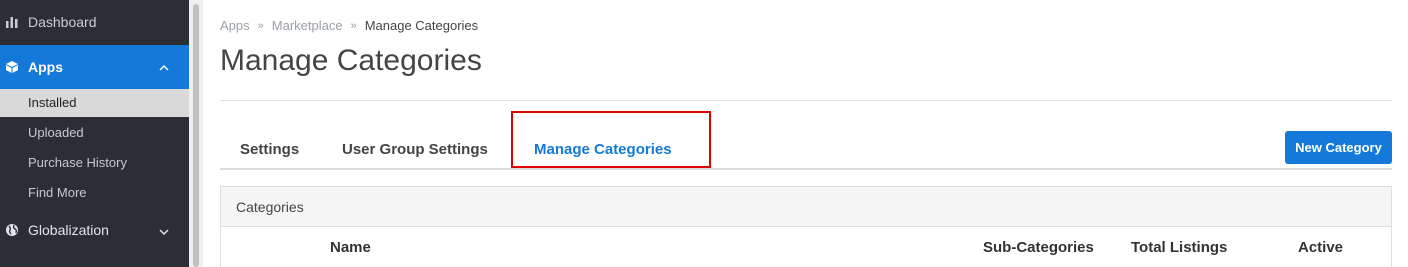  Describe the element at coordinates (269, 149) in the screenshot. I see `tab-settings: Settings` at that location.